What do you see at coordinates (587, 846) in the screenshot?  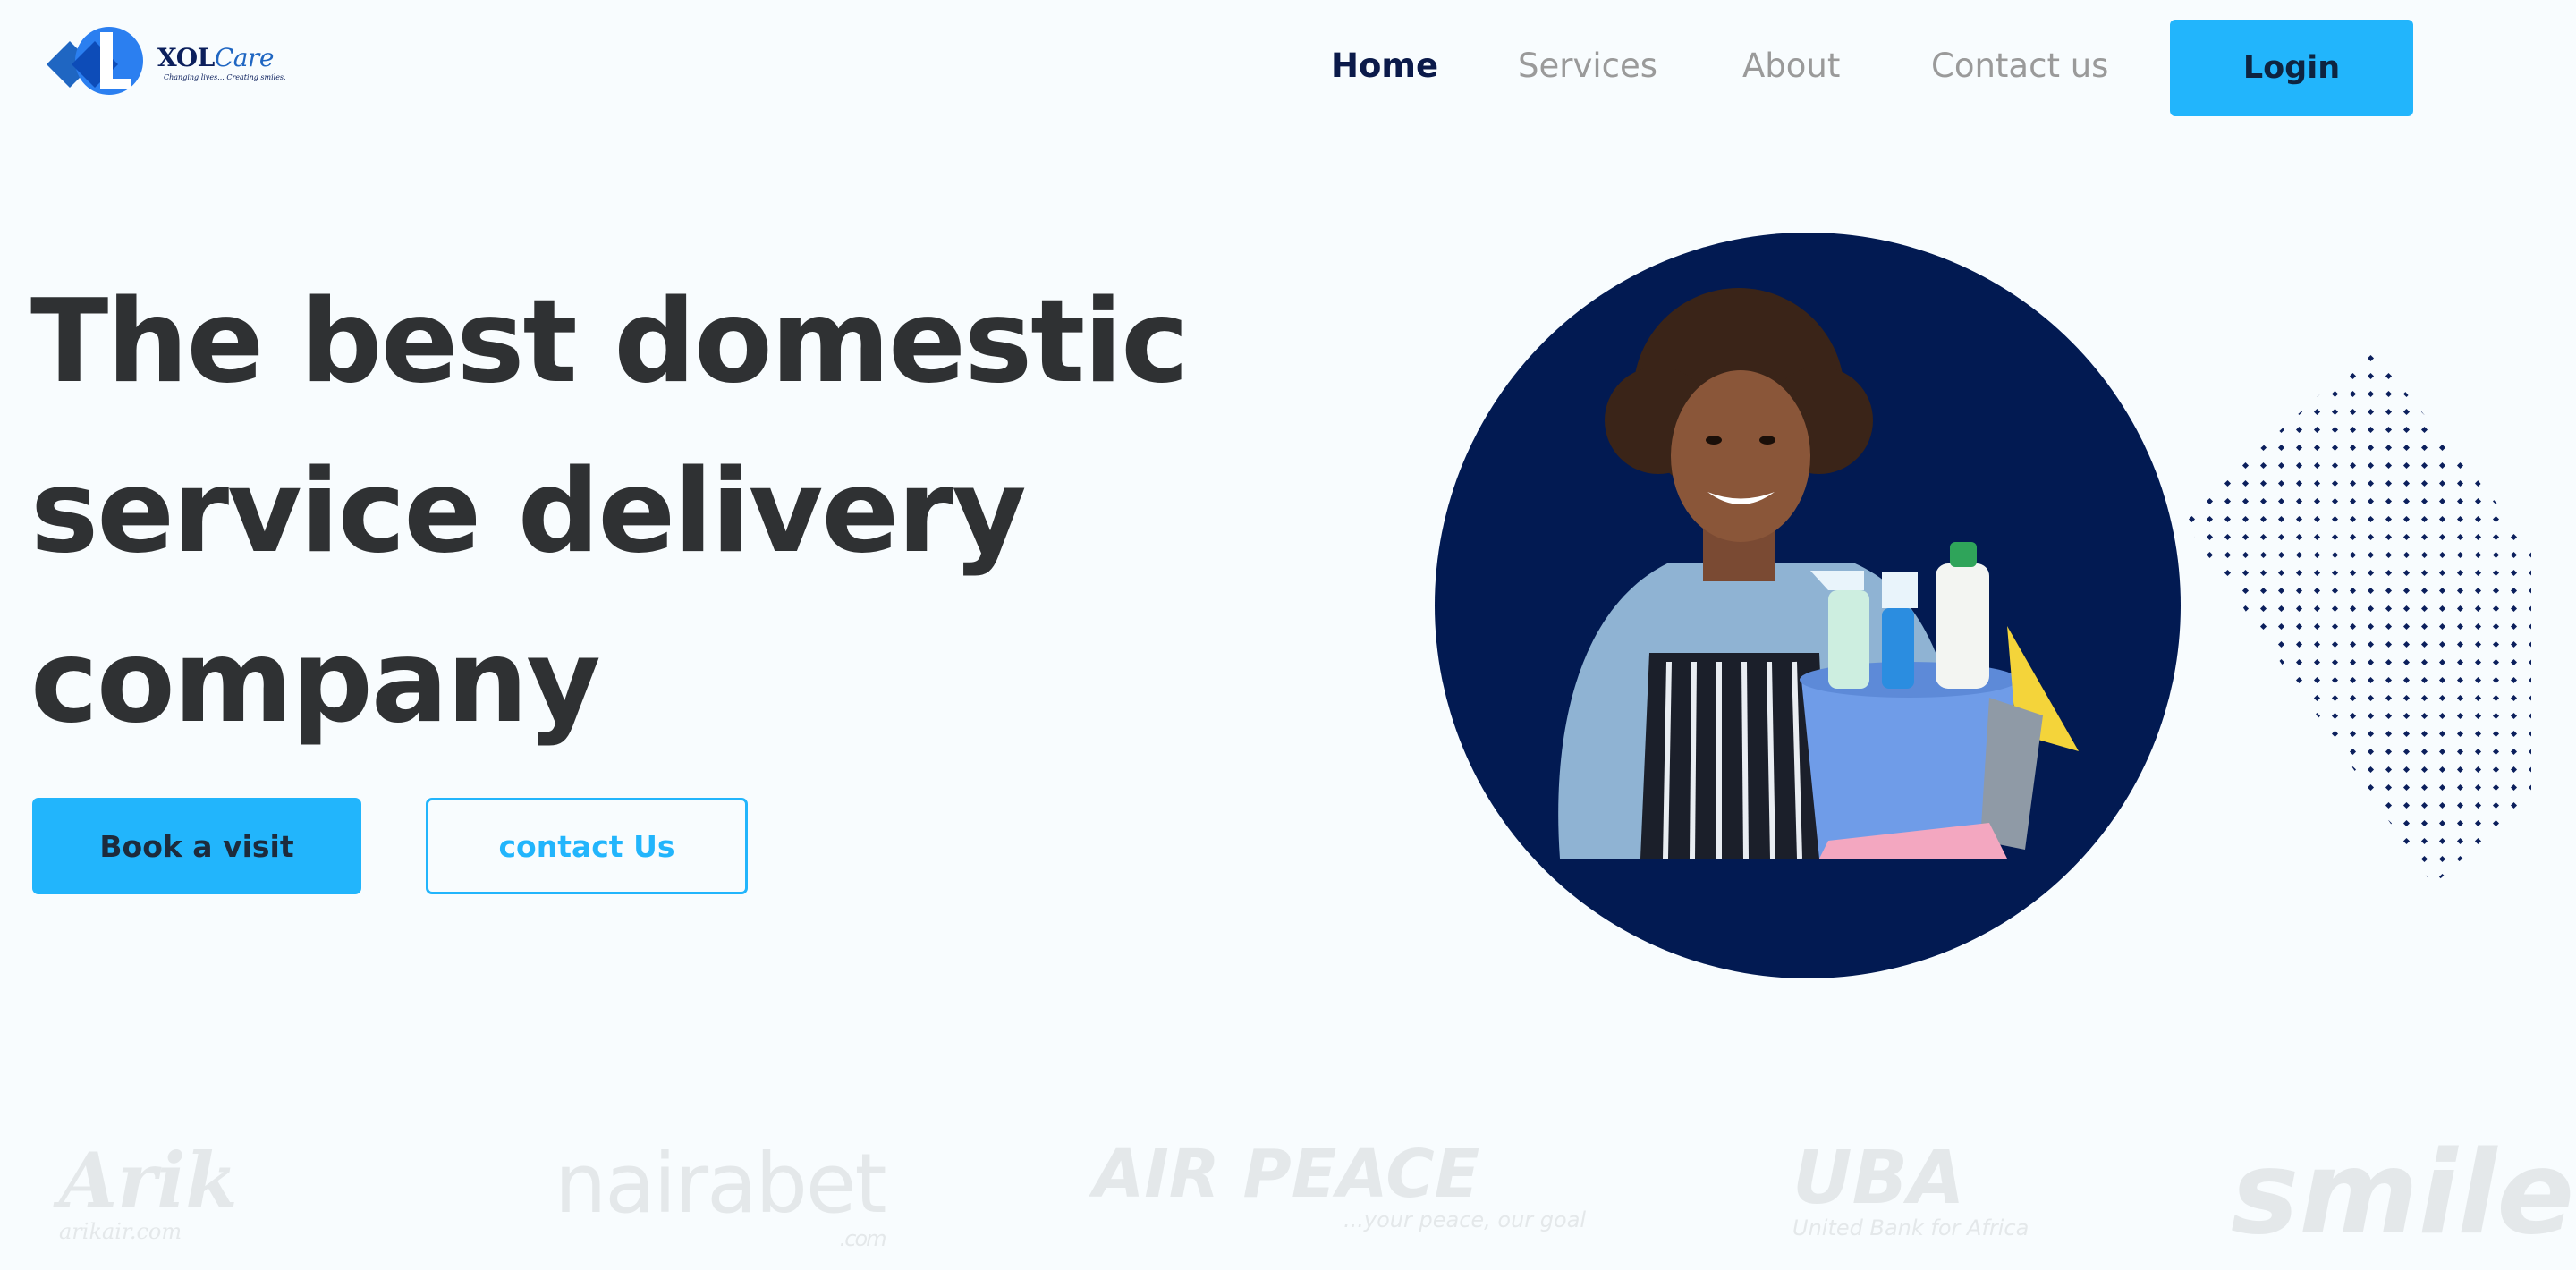 I see `contact-us-button: contact Us` at bounding box center [587, 846].